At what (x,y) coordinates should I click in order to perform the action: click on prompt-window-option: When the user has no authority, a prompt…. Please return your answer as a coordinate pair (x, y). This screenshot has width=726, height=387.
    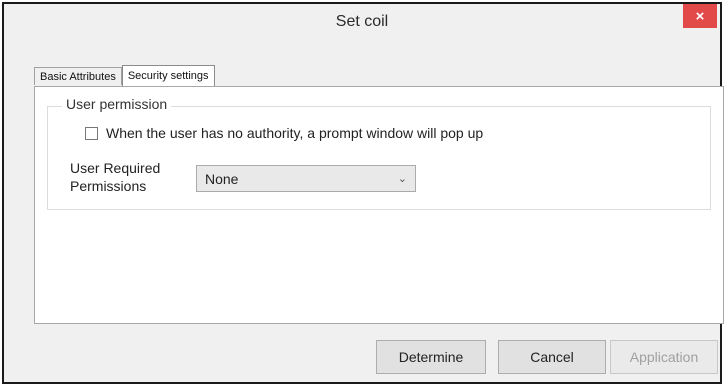
    Looking at the image, I should click on (284, 133).